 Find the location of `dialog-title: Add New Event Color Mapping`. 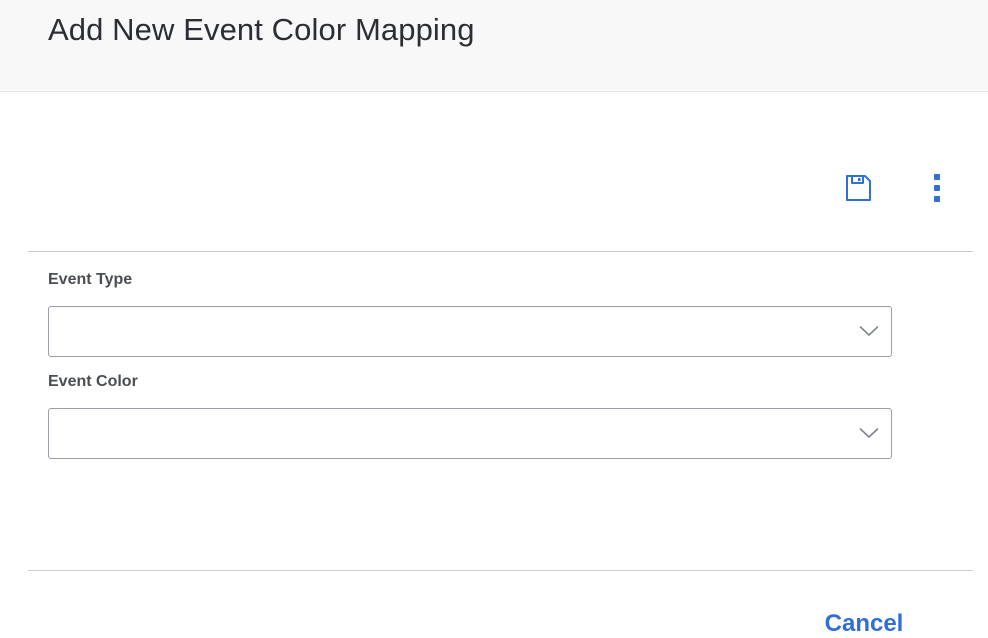

dialog-title: Add New Event Color Mapping is located at coordinates (261, 29).